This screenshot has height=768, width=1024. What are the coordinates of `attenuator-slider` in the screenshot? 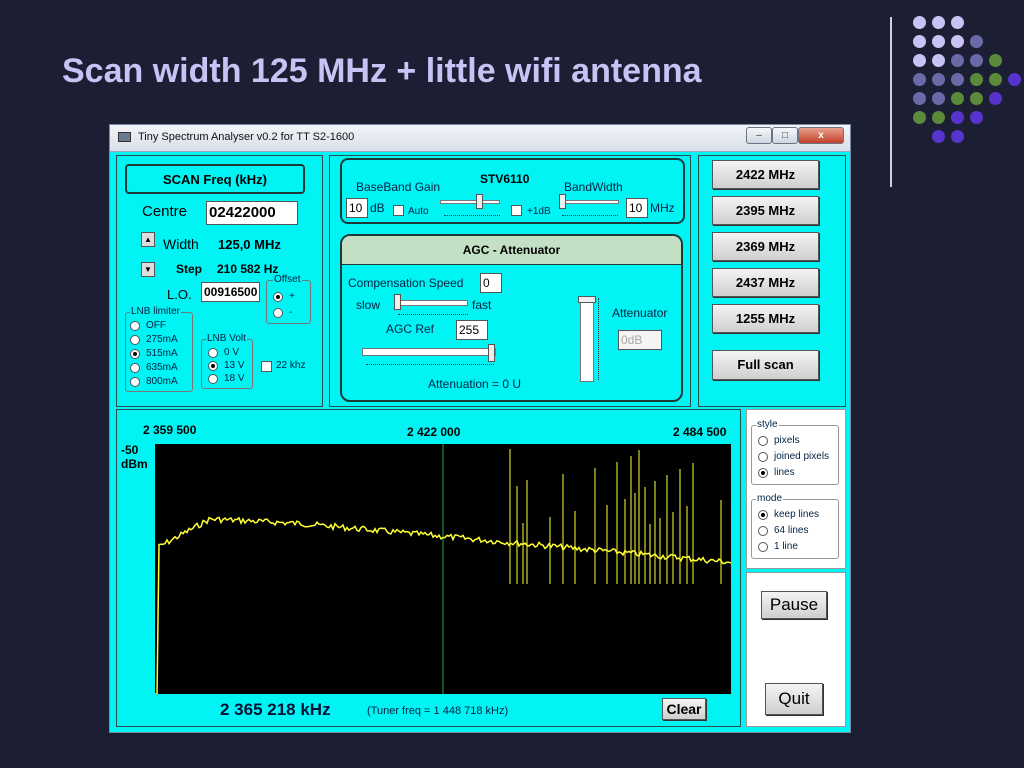 It's located at (587, 339).